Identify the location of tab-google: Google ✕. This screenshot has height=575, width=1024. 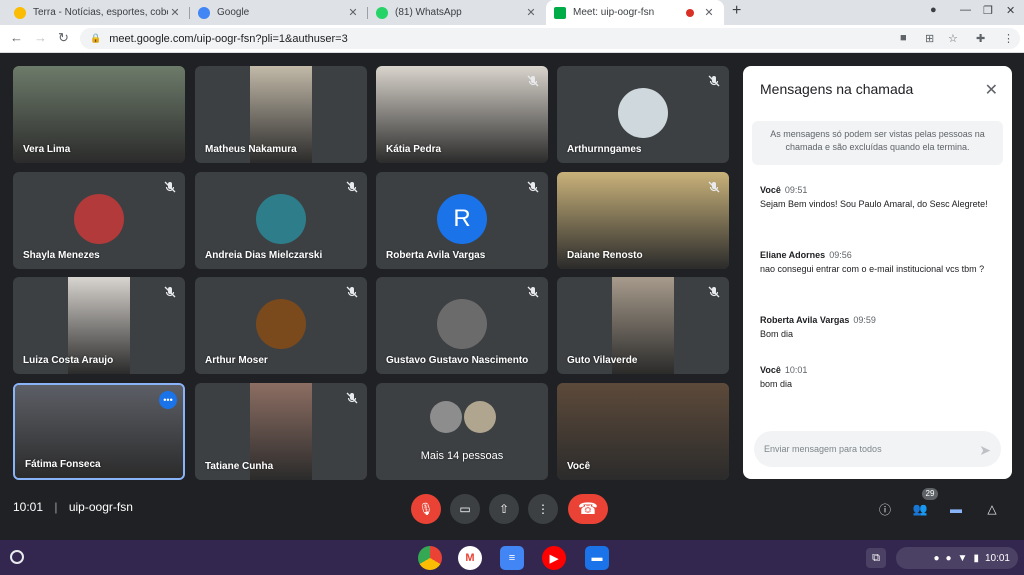
(279, 12).